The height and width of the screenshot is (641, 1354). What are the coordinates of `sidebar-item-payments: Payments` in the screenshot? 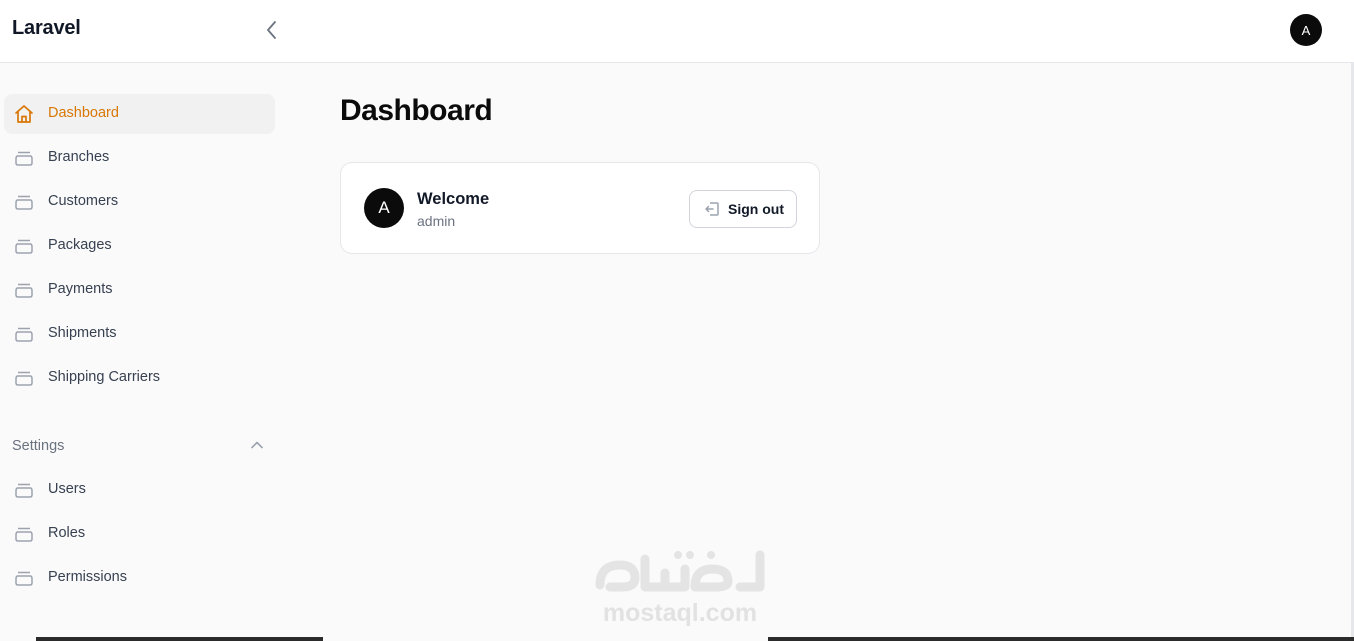 It's located at (139, 290).